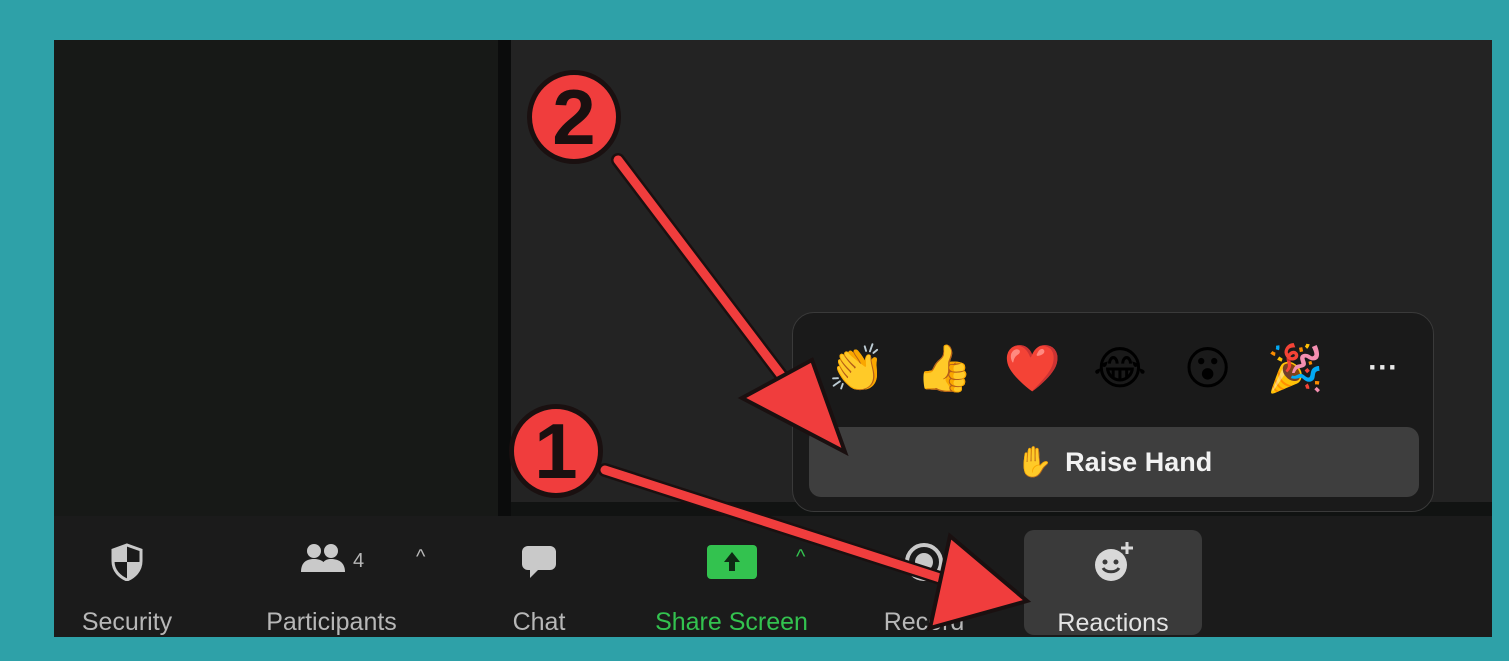 The height and width of the screenshot is (661, 1509). Describe the element at coordinates (1208, 368) in the screenshot. I see `surprised-reaction: 😮` at that location.